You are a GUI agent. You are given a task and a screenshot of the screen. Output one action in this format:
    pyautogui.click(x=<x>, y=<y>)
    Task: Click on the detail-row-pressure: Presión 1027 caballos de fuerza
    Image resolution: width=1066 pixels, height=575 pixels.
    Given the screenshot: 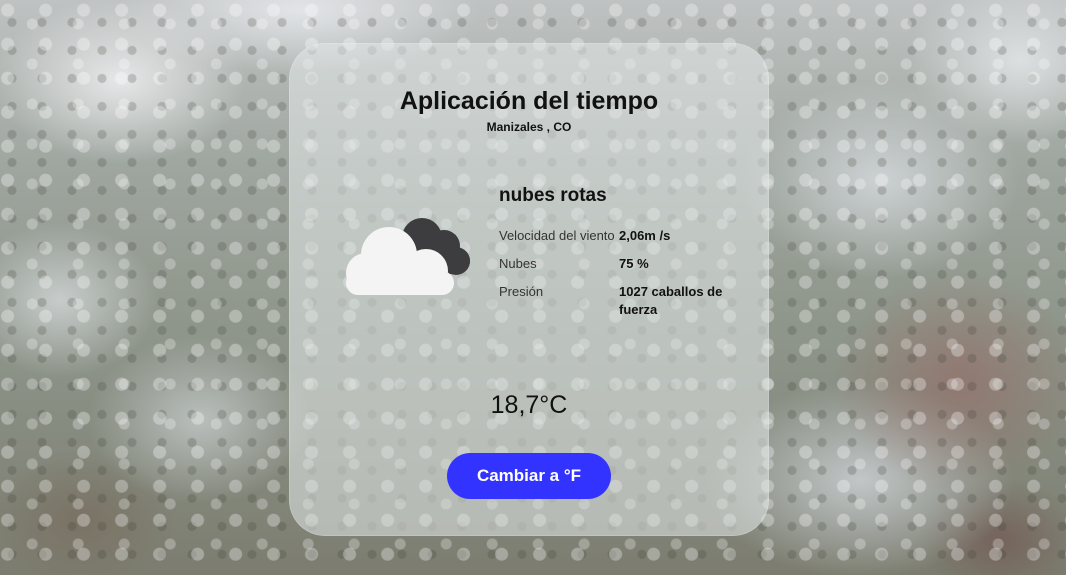 What is the action you would take?
    pyautogui.click(x=624, y=301)
    